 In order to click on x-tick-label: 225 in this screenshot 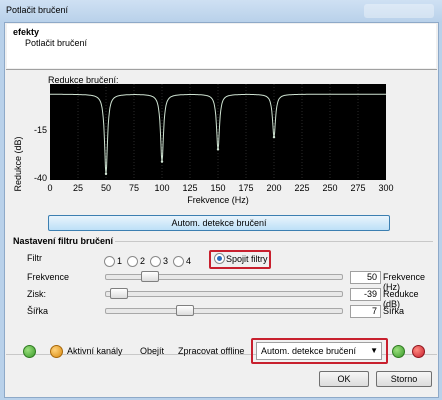, I will do `click(302, 188)`.